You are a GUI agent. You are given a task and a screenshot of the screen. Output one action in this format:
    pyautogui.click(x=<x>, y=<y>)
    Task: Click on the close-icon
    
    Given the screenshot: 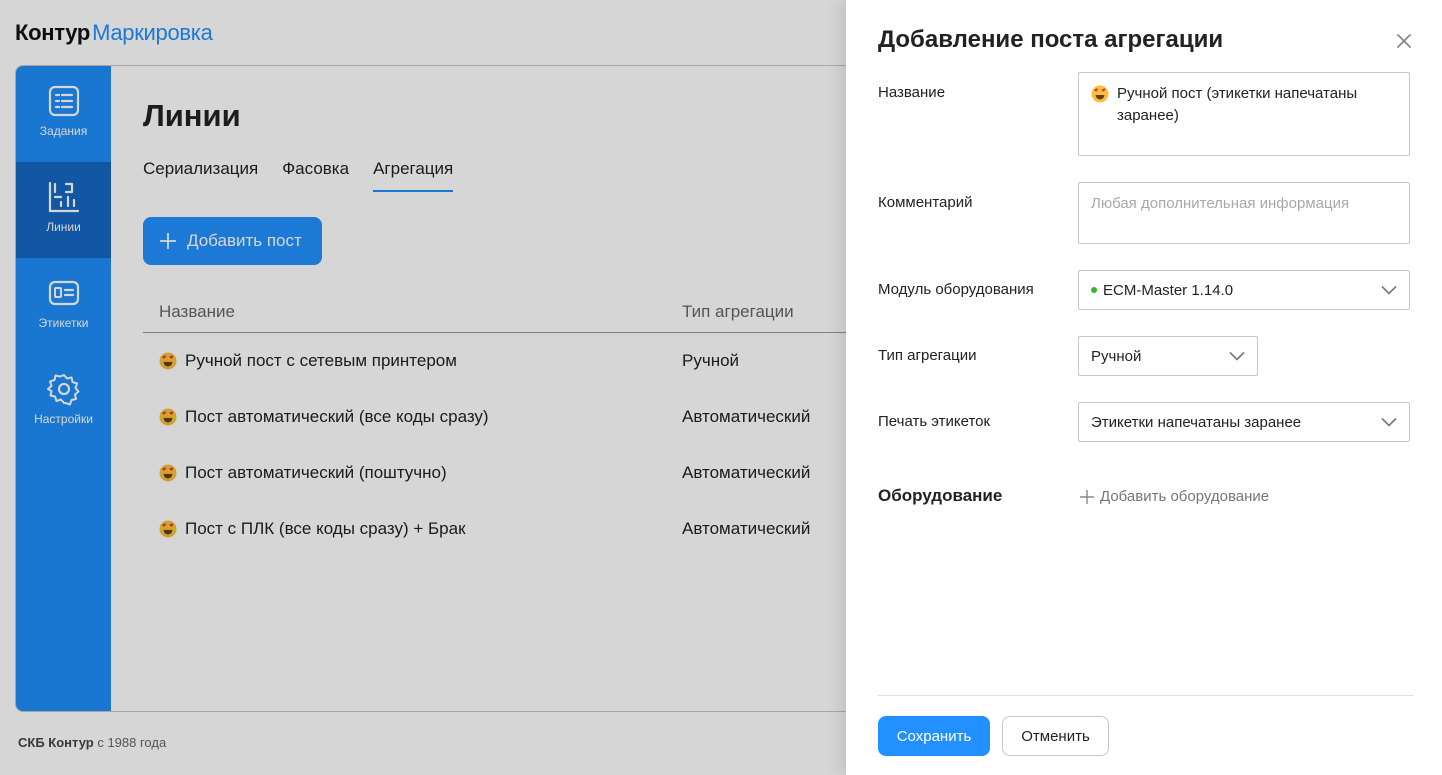 What is the action you would take?
    pyautogui.click(x=1404, y=41)
    